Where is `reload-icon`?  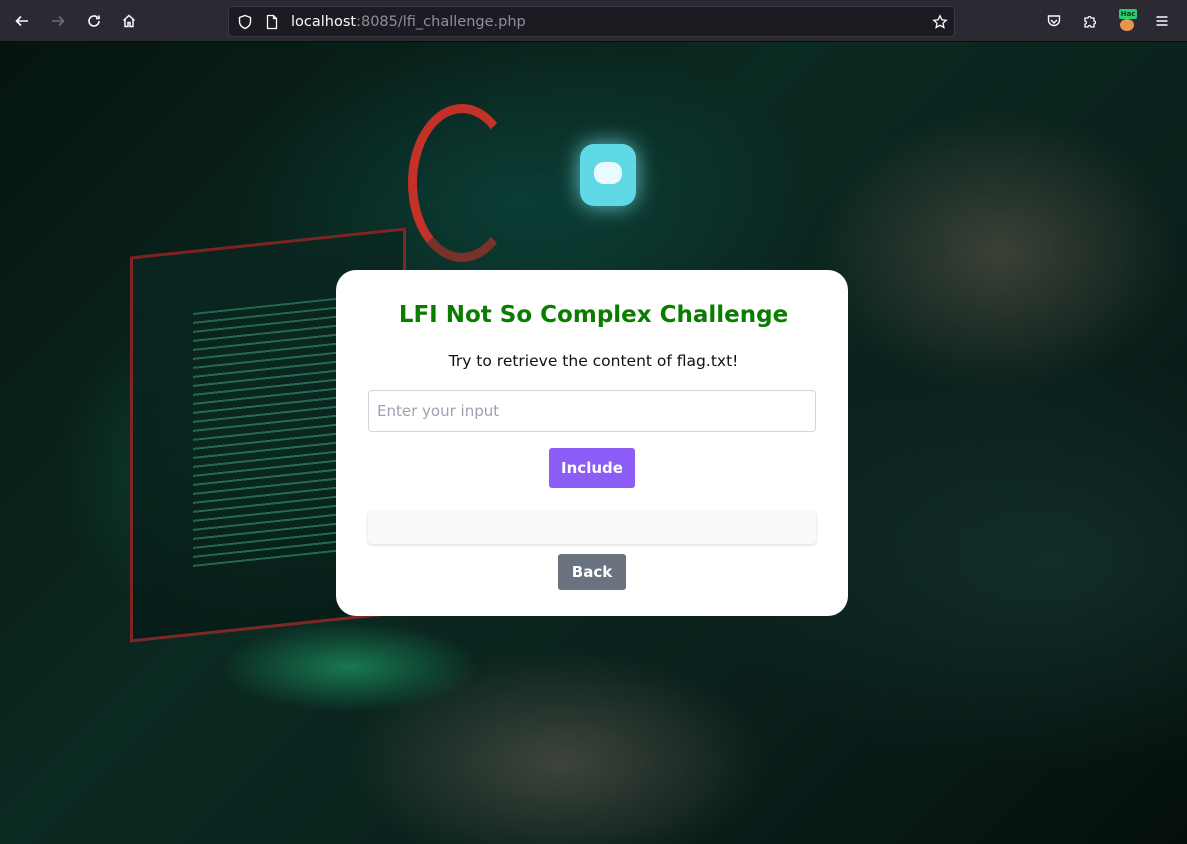 reload-icon is located at coordinates (94, 21).